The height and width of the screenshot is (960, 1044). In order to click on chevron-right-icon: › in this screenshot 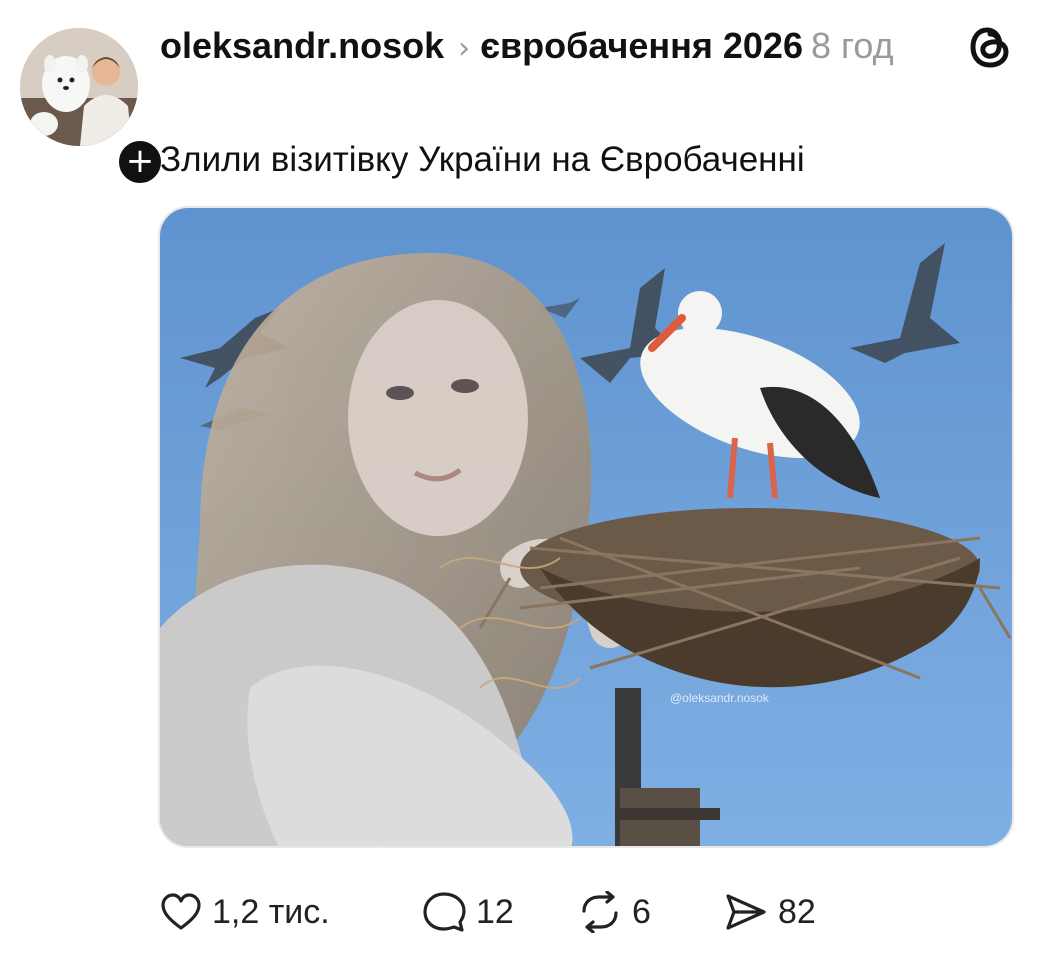, I will do `click(464, 48)`.